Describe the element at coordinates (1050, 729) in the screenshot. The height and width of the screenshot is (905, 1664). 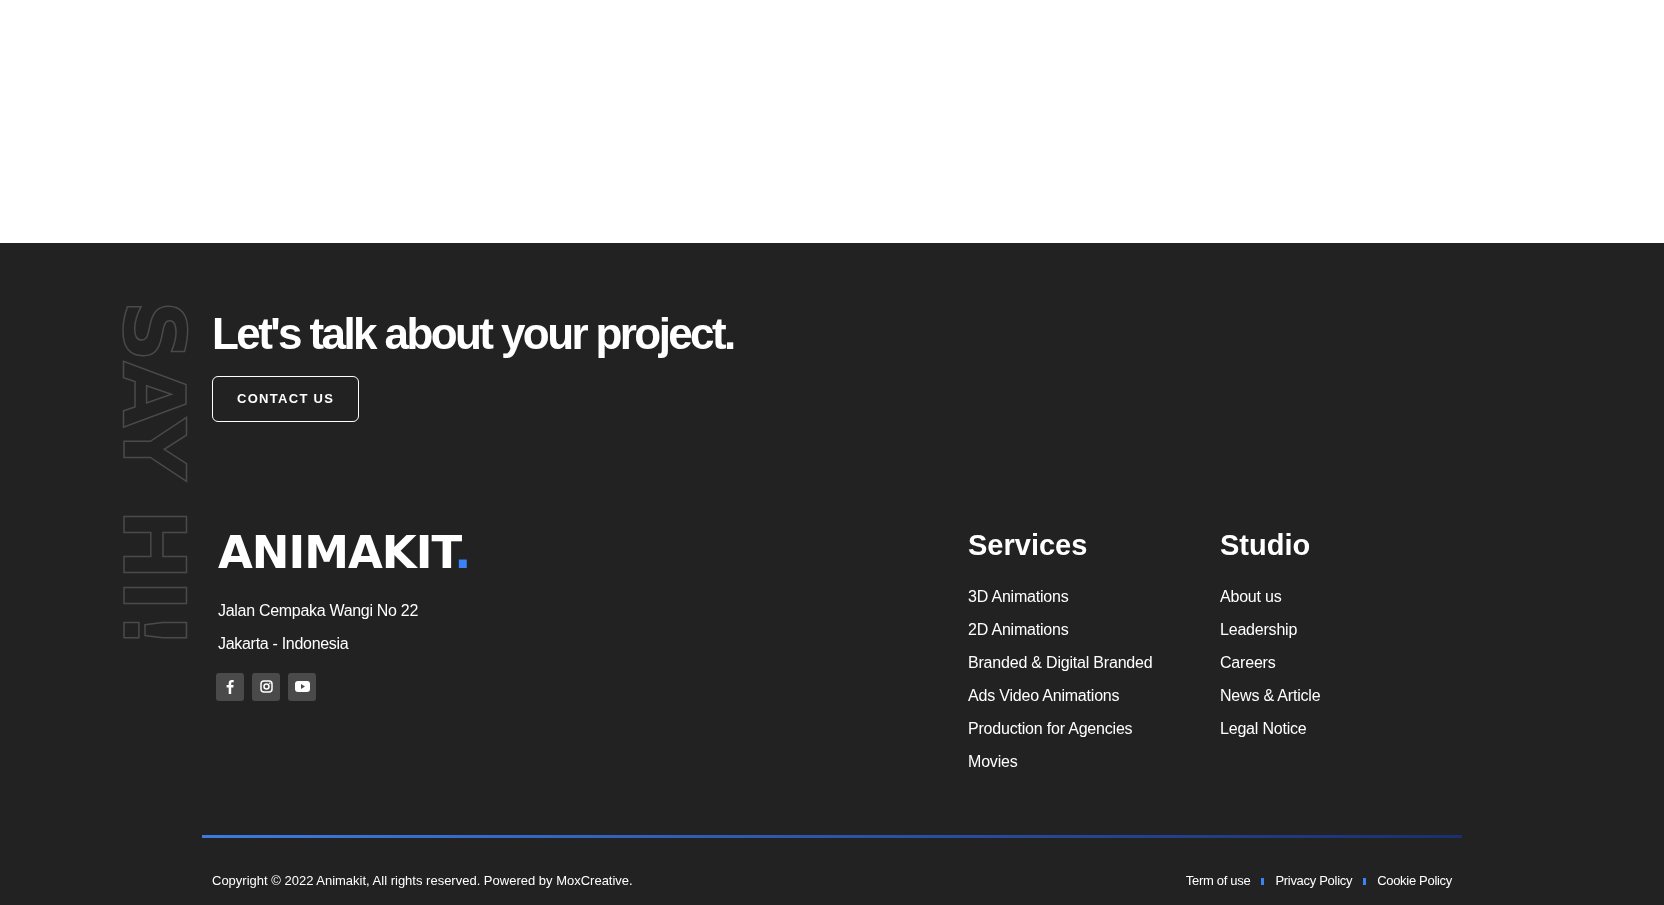
I see `menu-link: Production for Agencies` at that location.